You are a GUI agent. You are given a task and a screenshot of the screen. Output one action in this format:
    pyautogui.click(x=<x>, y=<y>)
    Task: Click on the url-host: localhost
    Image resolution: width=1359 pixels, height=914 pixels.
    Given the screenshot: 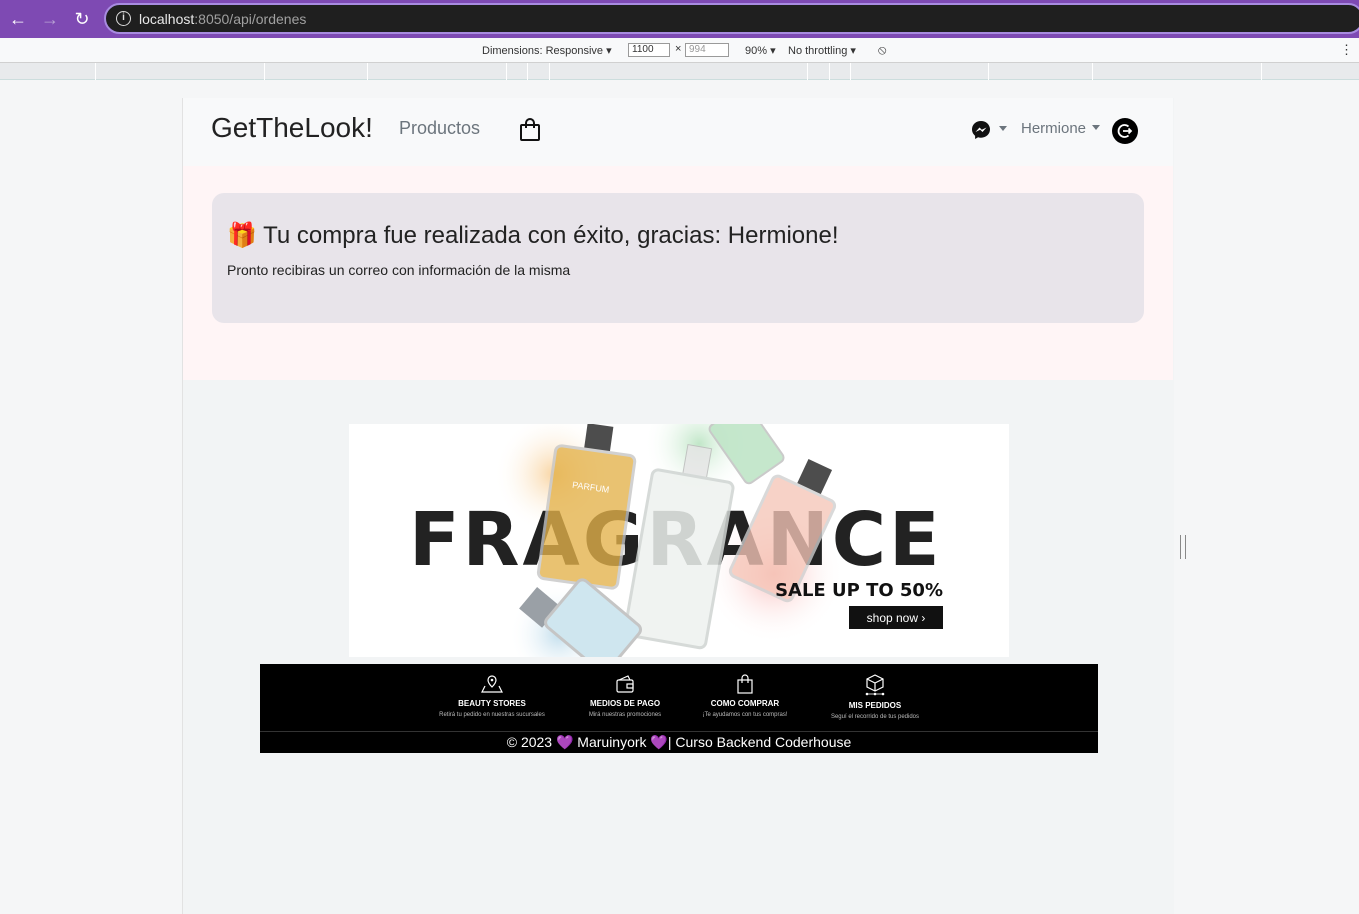 What is the action you would take?
    pyautogui.click(x=167, y=19)
    